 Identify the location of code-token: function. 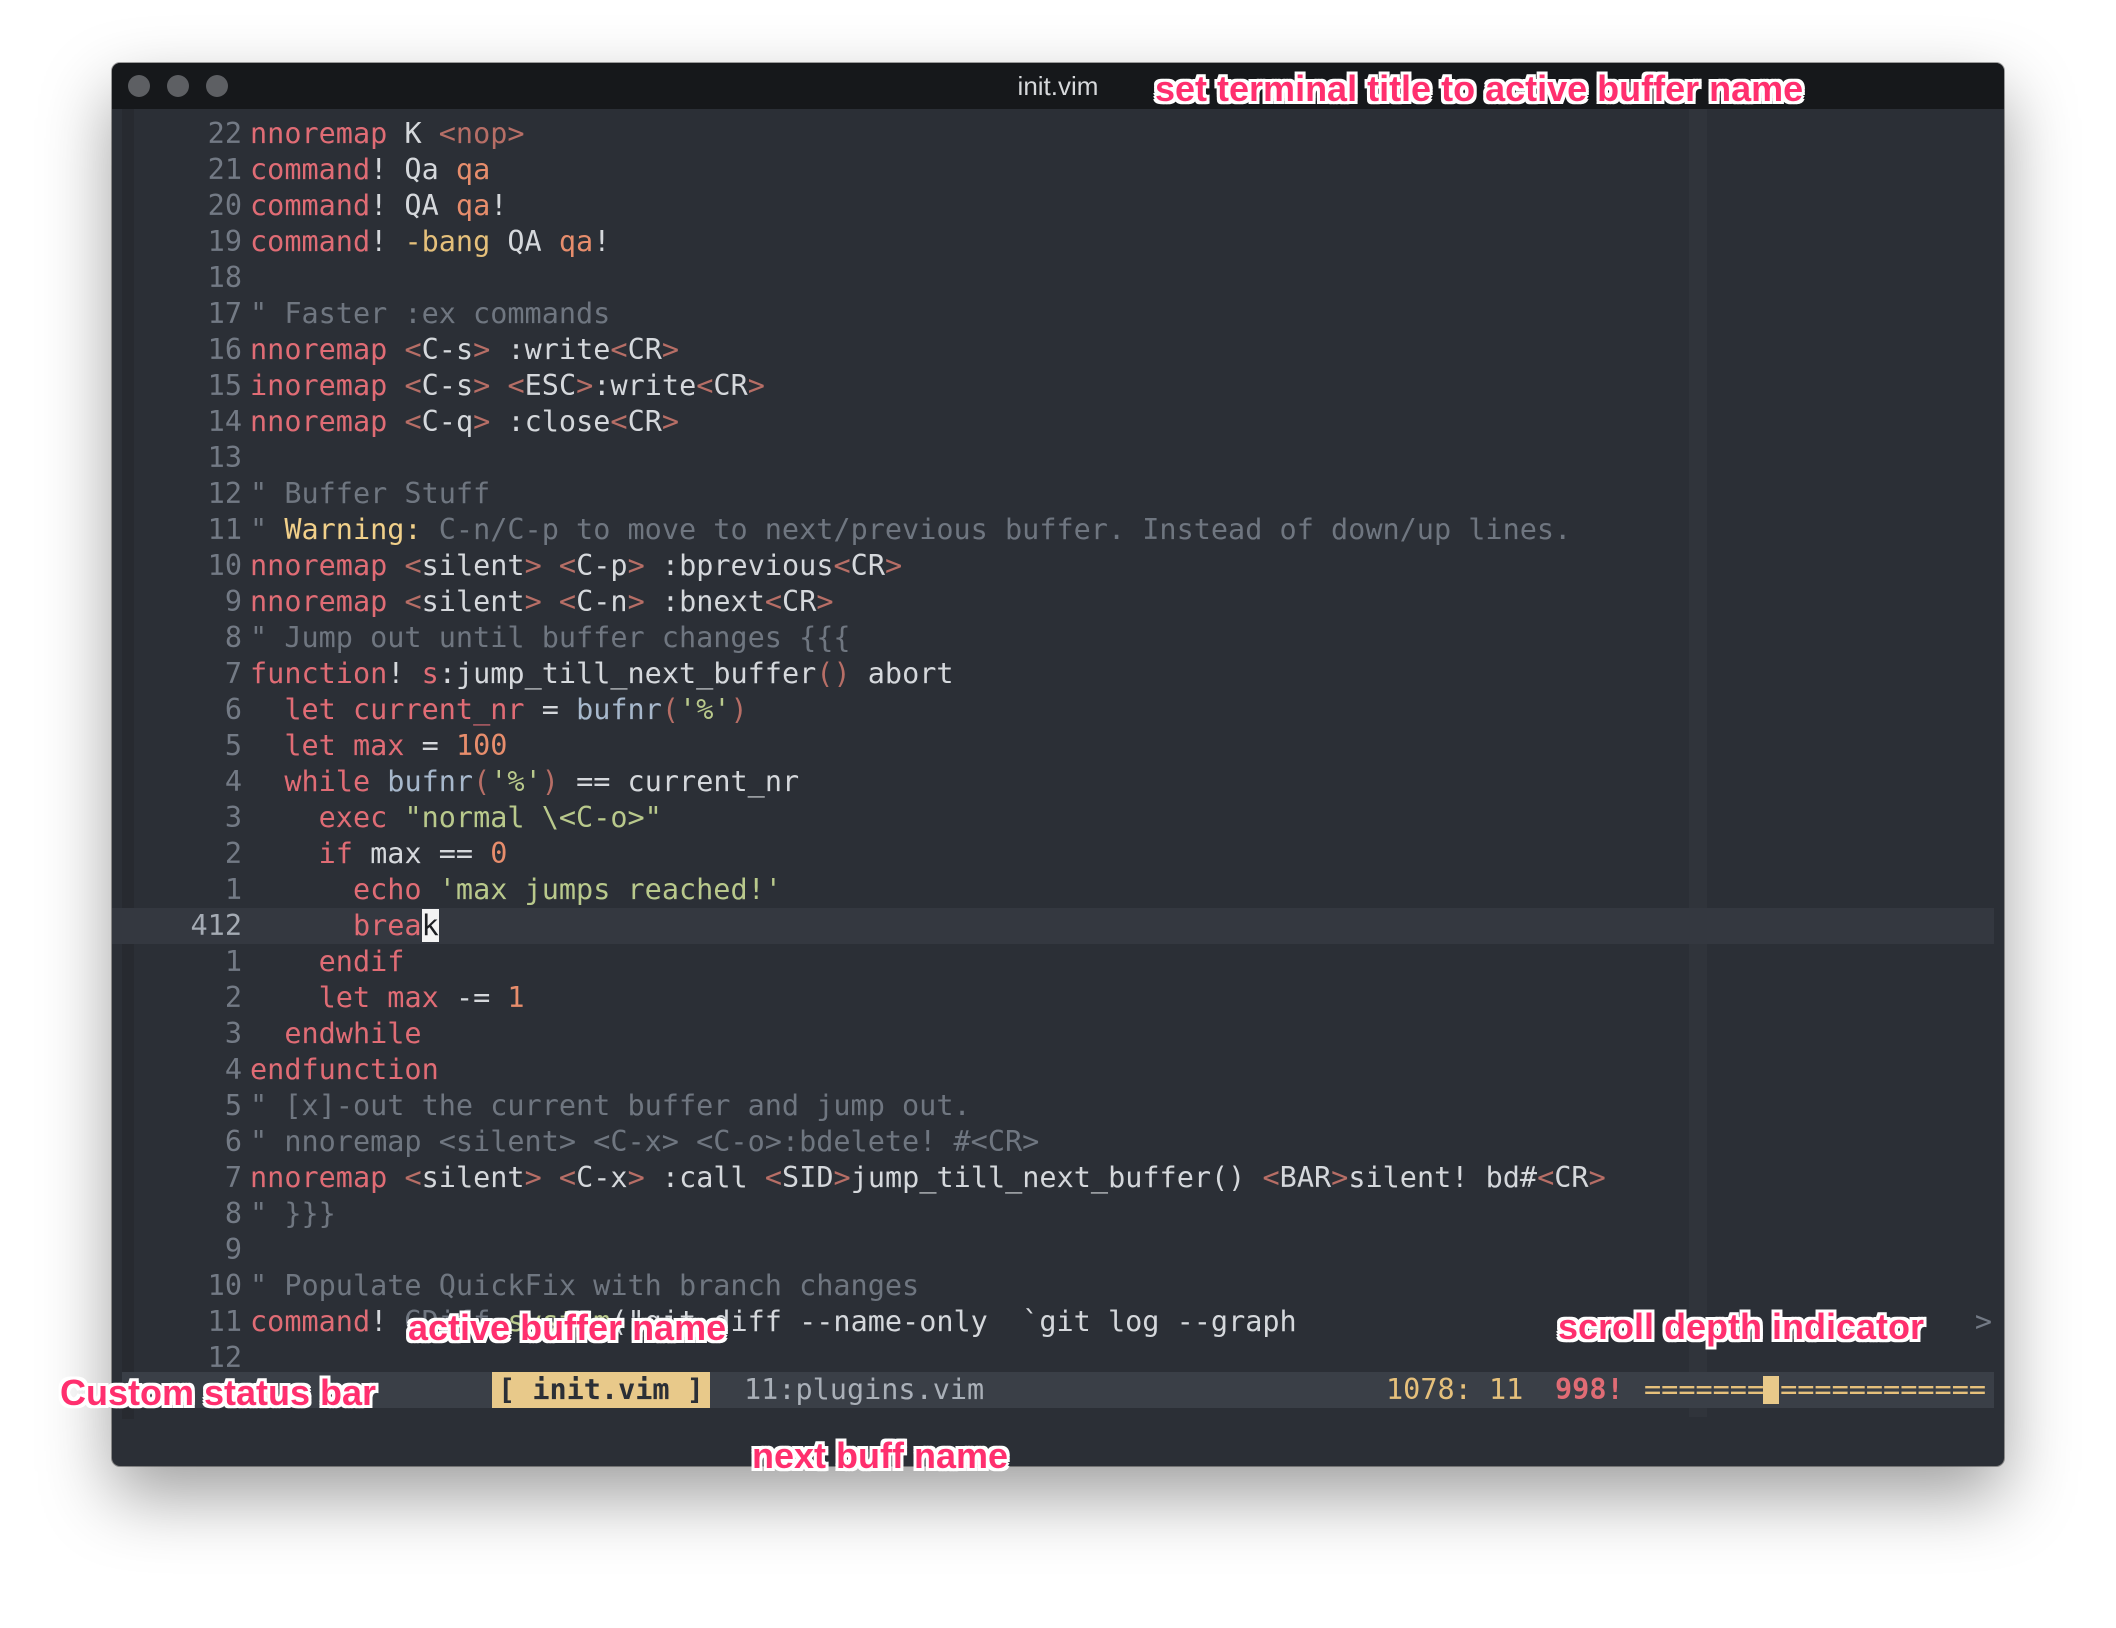
(319, 673).